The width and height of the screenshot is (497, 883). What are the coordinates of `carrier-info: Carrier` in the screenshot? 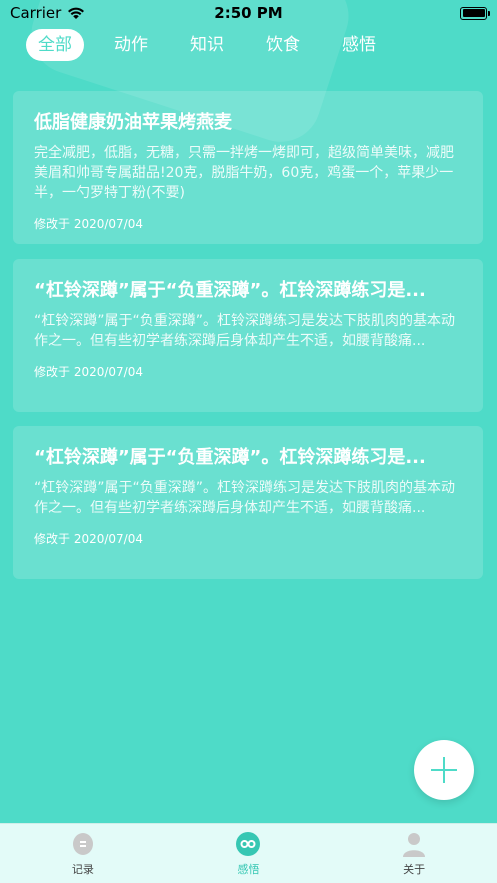 It's located at (47, 13).